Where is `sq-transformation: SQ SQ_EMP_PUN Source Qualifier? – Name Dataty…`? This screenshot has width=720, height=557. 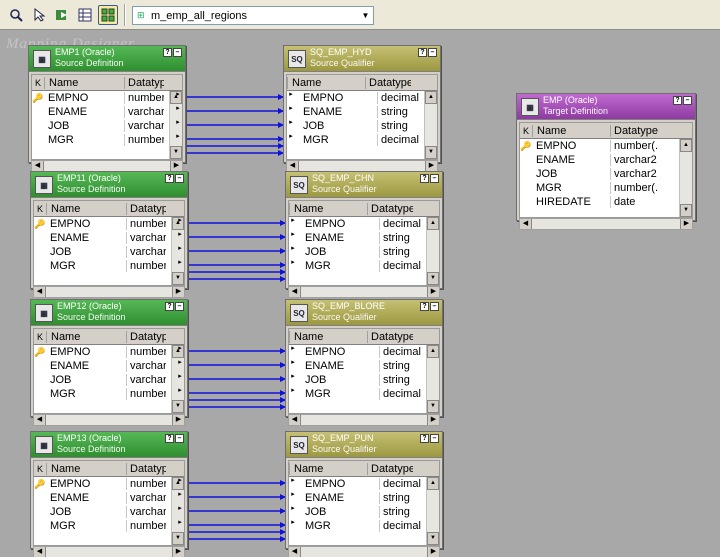
sq-transformation: SQ SQ_EMP_PUN Source Qualifier? – Name Dataty… is located at coordinates (364, 494).